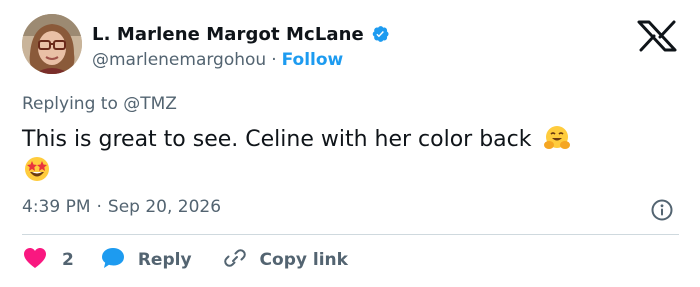 This screenshot has width=700, height=287. I want to click on replying-to-prefix: Replying to, so click(73, 104).